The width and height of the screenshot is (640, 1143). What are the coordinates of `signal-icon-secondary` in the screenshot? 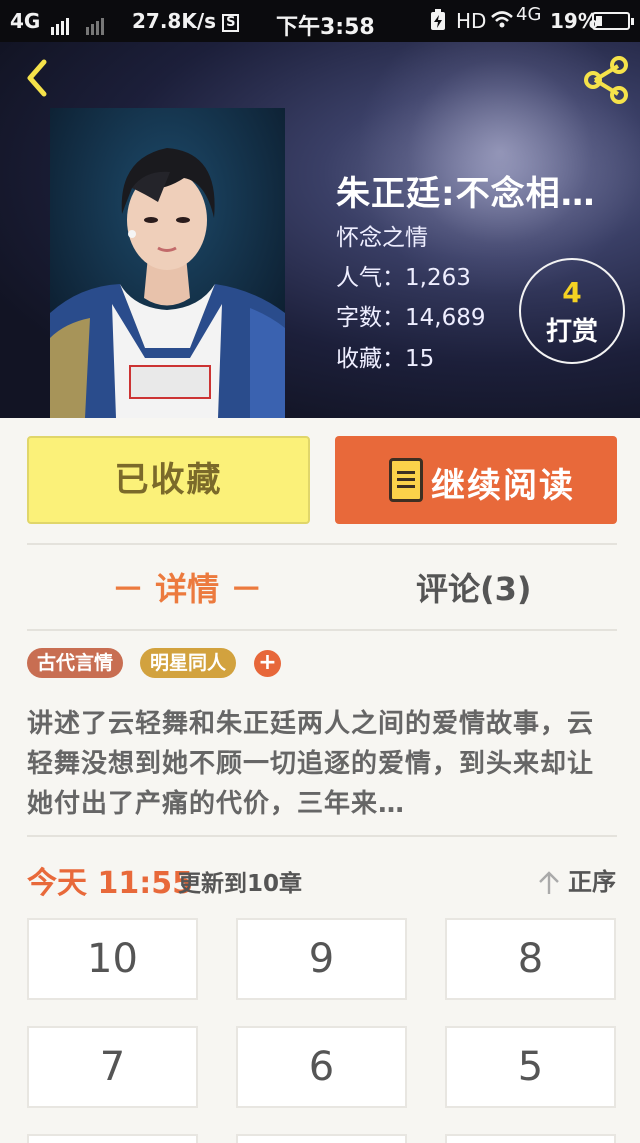 It's located at (96, 23).